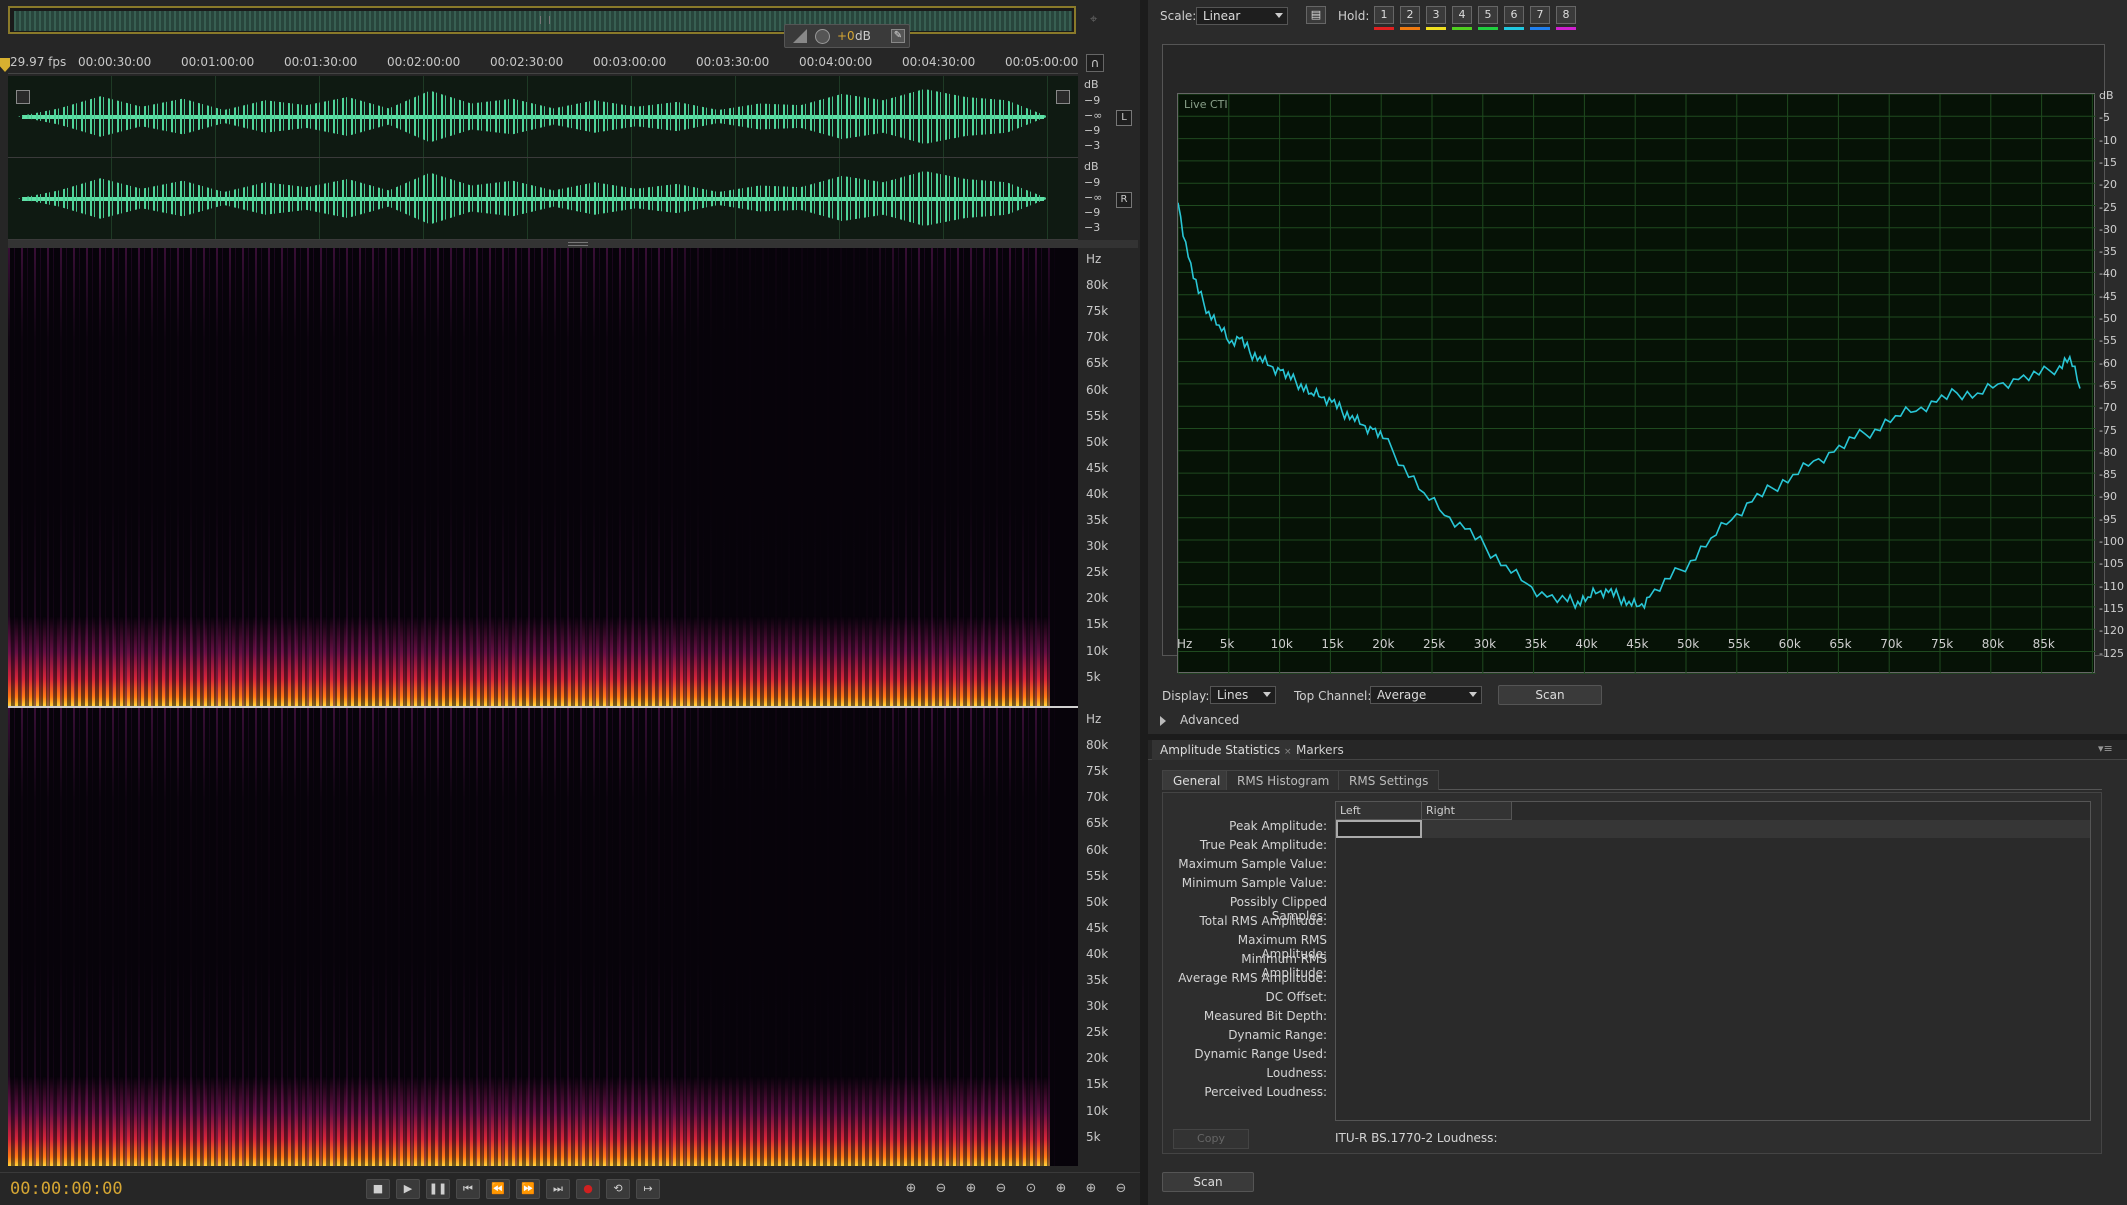 The image size is (2127, 1205). What do you see at coordinates (618, 1189) in the screenshot?
I see `loop-button: ⟲` at bounding box center [618, 1189].